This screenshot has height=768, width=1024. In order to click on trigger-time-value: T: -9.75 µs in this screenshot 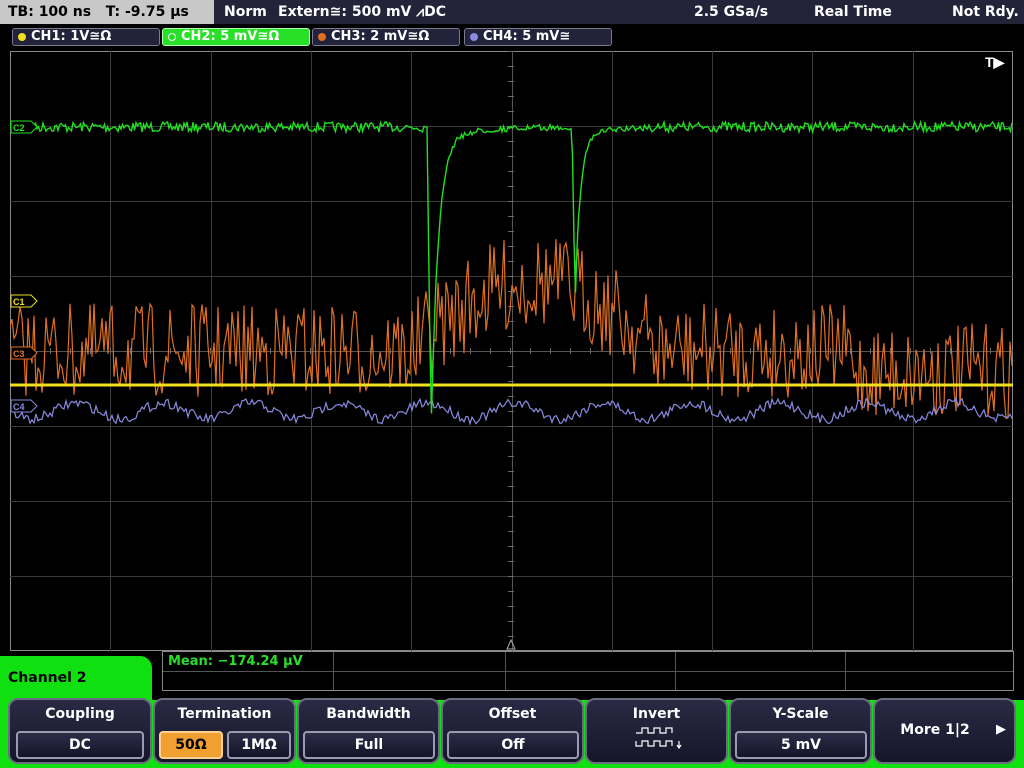, I will do `click(147, 12)`.